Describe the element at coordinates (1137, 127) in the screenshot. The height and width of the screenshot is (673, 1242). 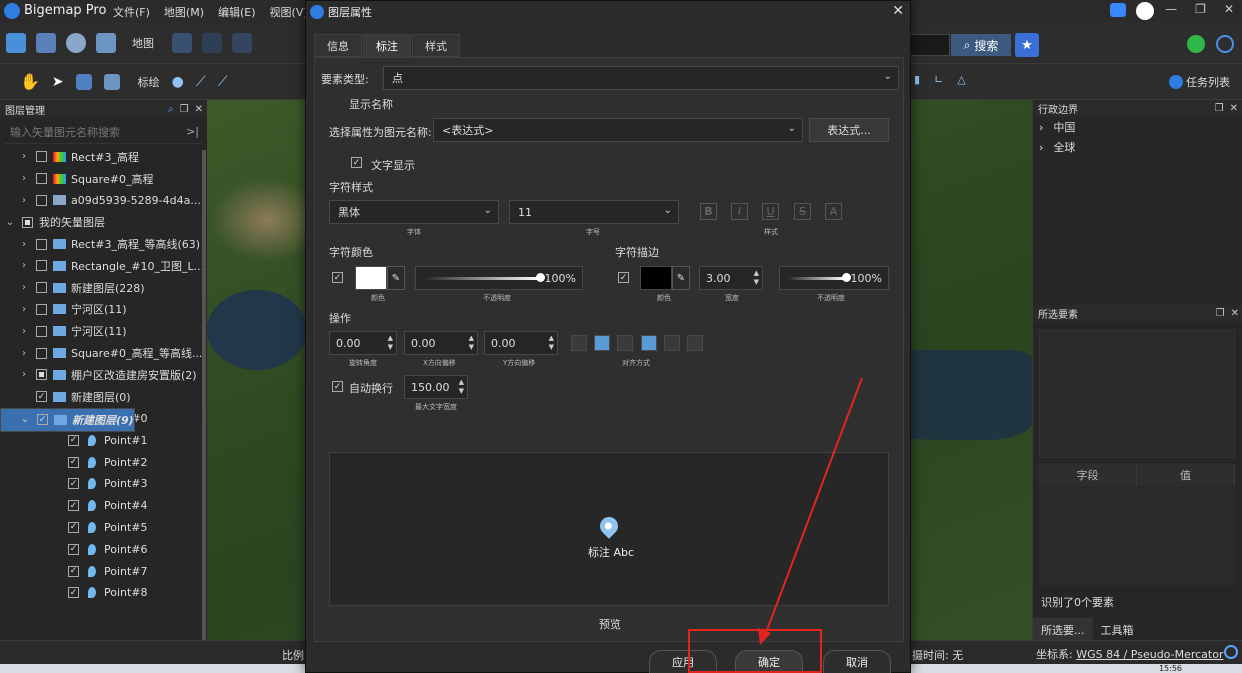
I see `admin-item-china: › 中国` at that location.